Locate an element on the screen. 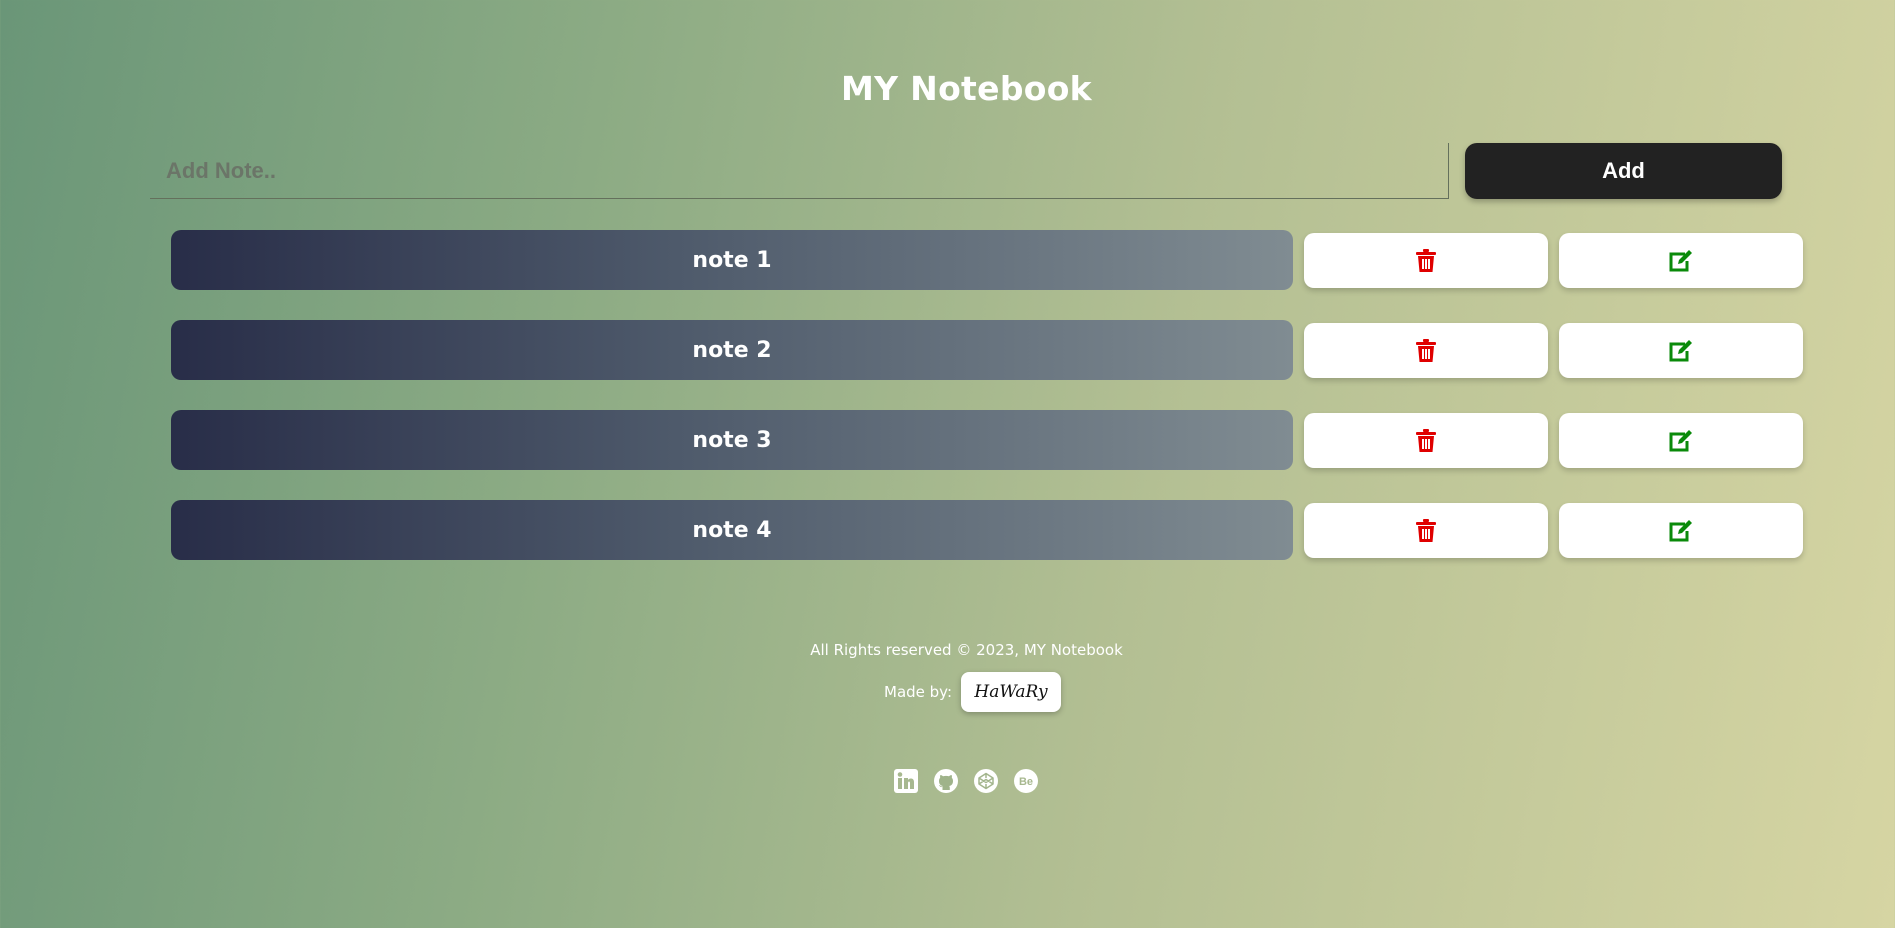 The height and width of the screenshot is (928, 1895). github-link is located at coordinates (946, 781).